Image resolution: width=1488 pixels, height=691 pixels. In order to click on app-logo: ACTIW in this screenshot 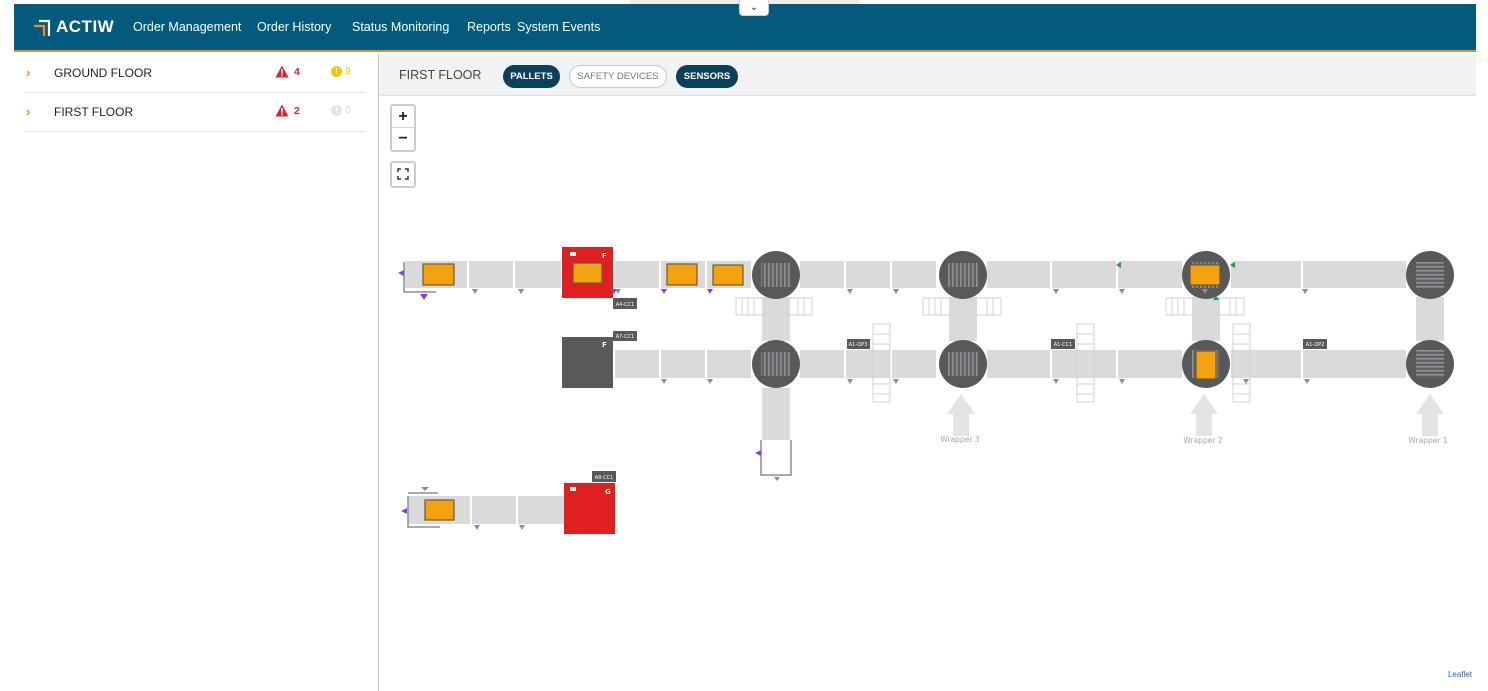, I will do `click(73, 27)`.